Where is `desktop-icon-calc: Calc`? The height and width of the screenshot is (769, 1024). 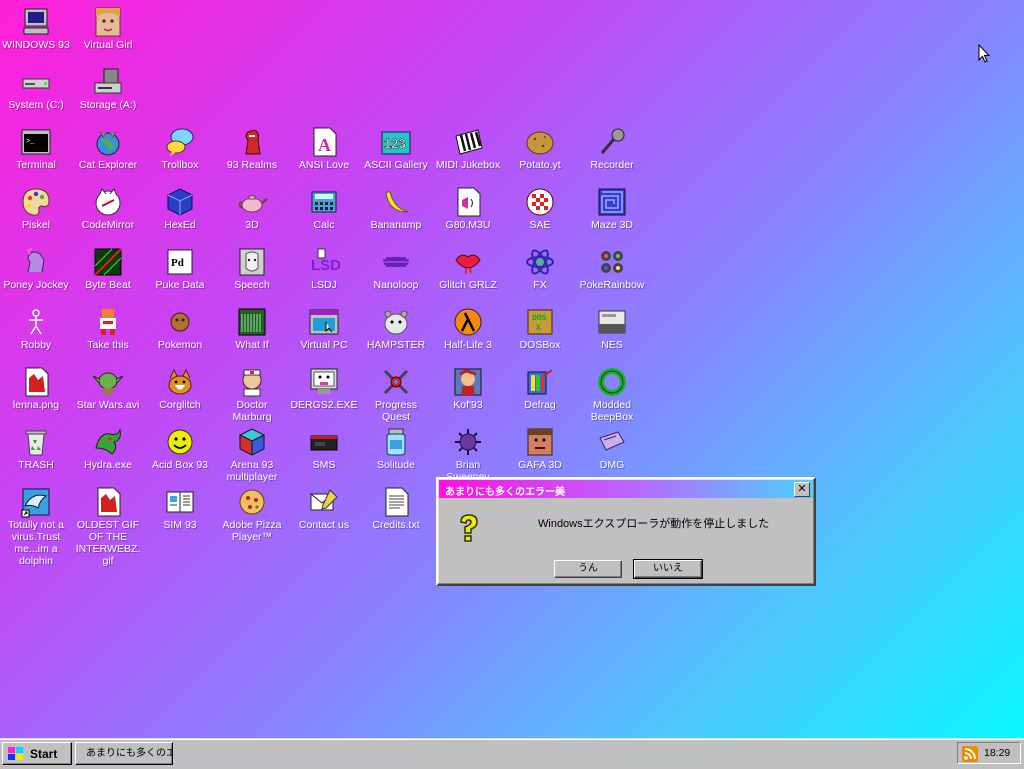
desktop-icon-calc: Calc is located at coordinates (324, 213).